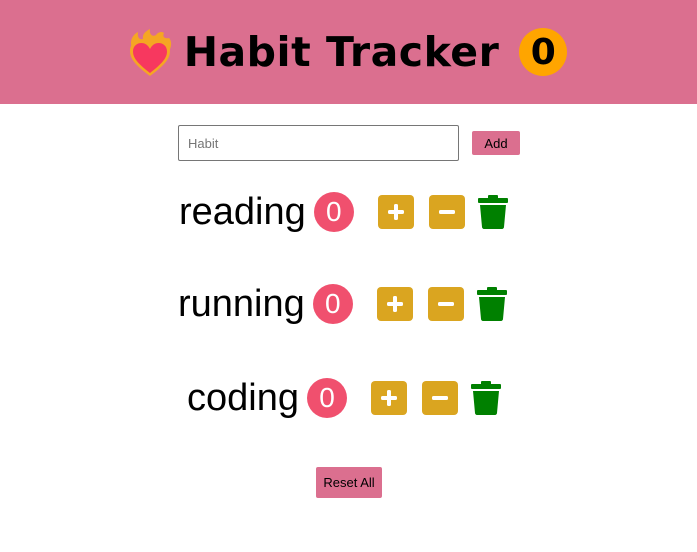  What do you see at coordinates (241, 304) in the screenshot?
I see `habit-name: running` at bounding box center [241, 304].